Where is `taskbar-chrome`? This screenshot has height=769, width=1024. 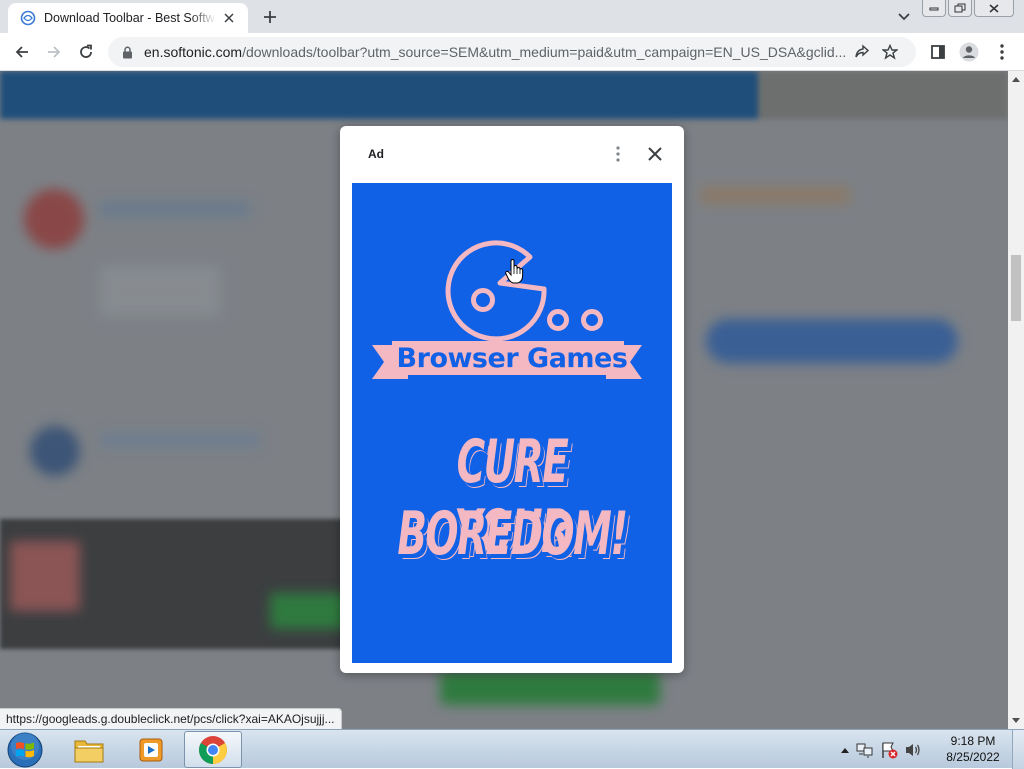
taskbar-chrome is located at coordinates (213, 749).